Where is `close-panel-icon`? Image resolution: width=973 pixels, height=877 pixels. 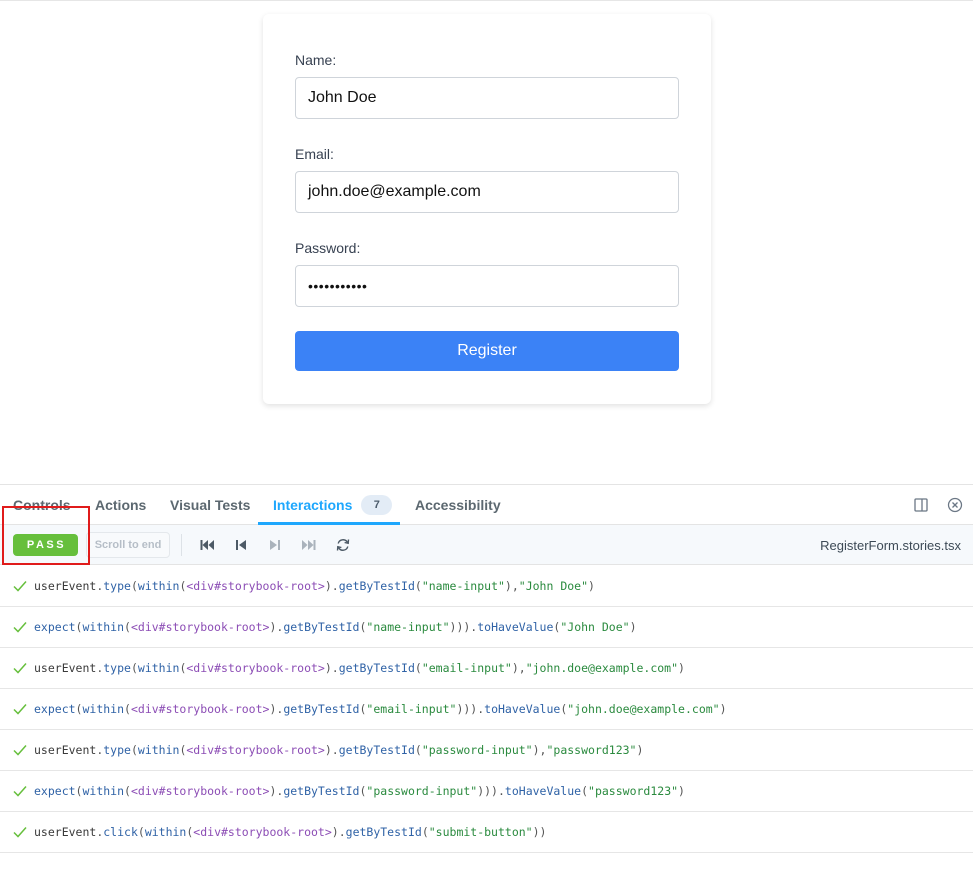
close-panel-icon is located at coordinates (955, 505).